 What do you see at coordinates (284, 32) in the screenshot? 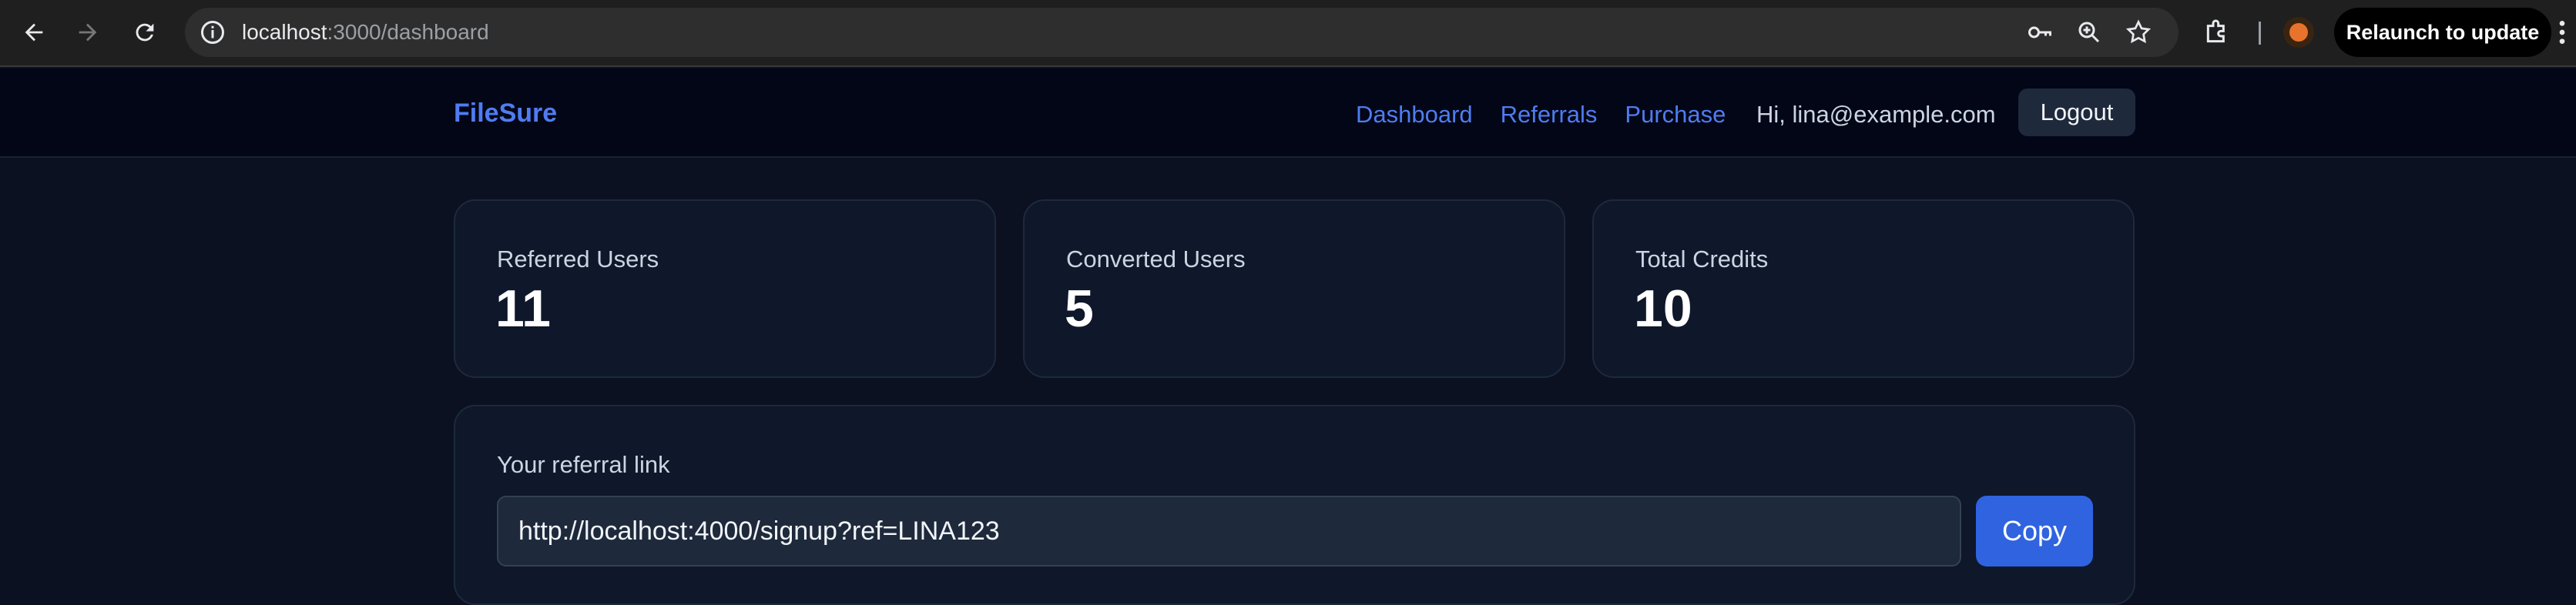
I see `url-host: localhost` at bounding box center [284, 32].